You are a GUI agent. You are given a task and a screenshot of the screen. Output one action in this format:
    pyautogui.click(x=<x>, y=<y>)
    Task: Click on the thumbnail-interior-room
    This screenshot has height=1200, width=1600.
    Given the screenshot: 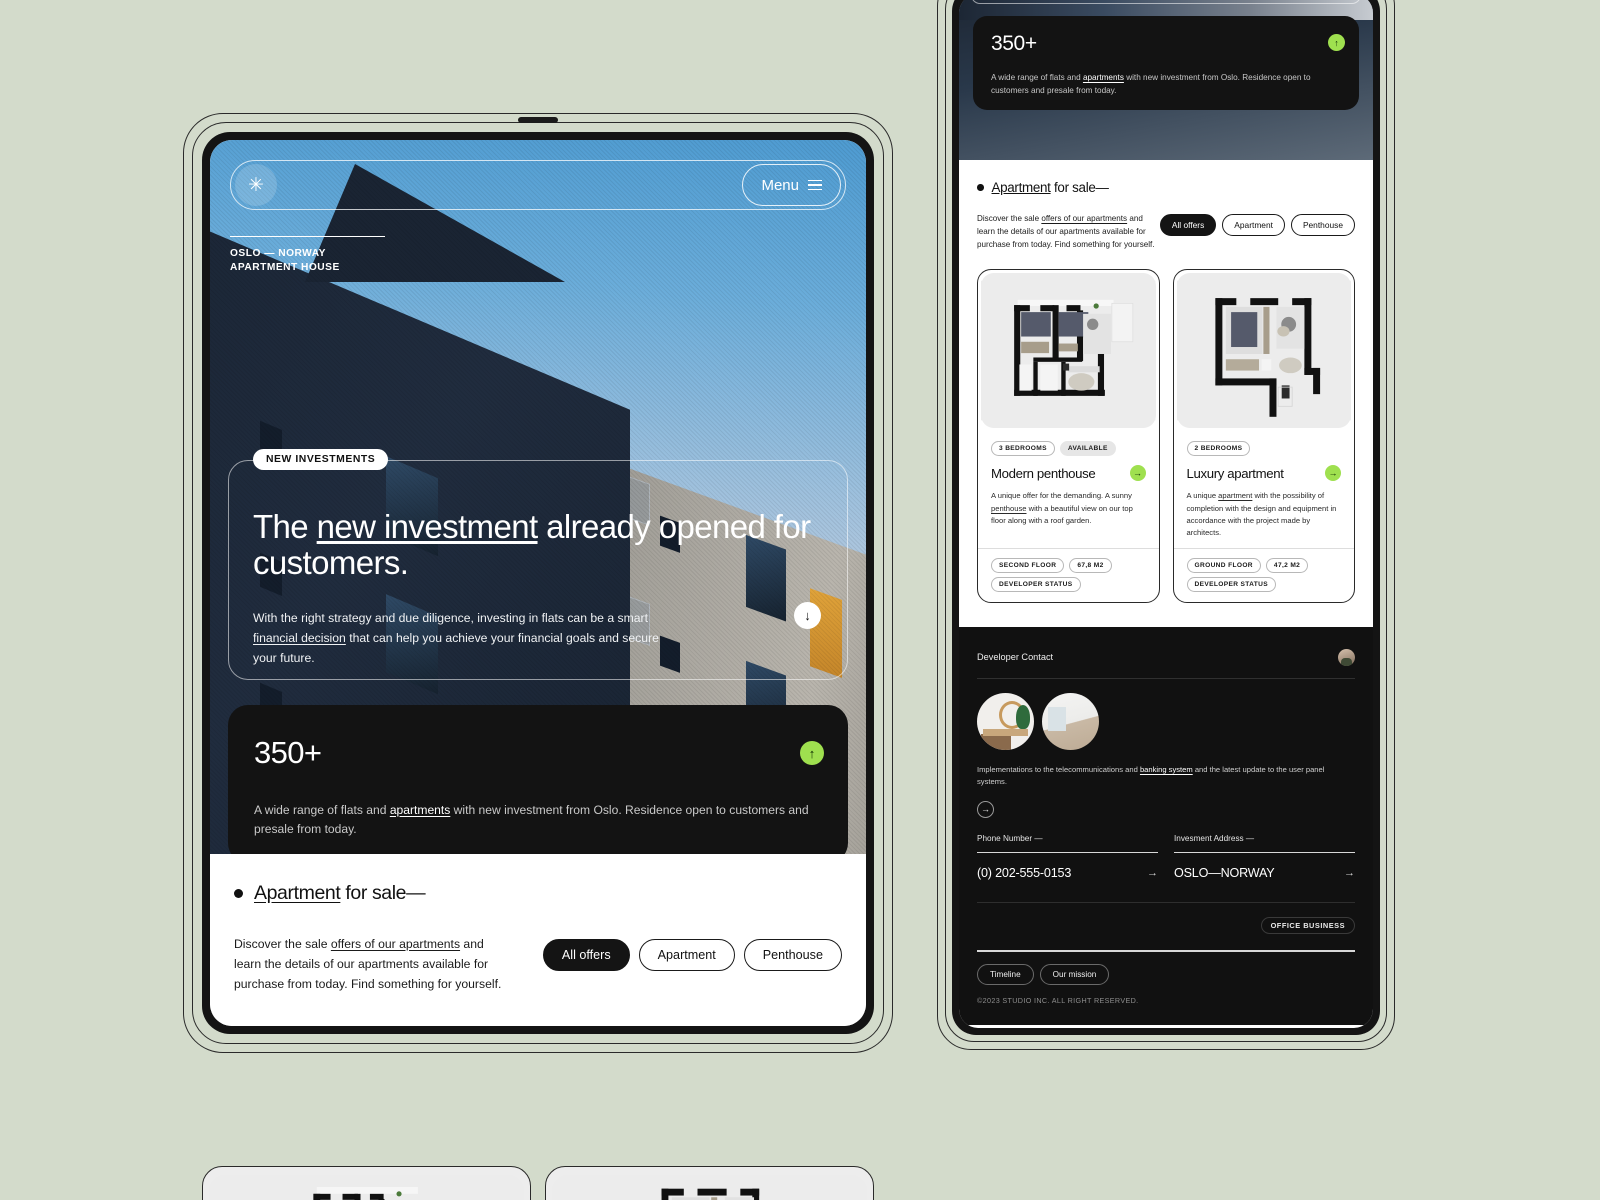 What is the action you would take?
    pyautogui.click(x=1070, y=721)
    